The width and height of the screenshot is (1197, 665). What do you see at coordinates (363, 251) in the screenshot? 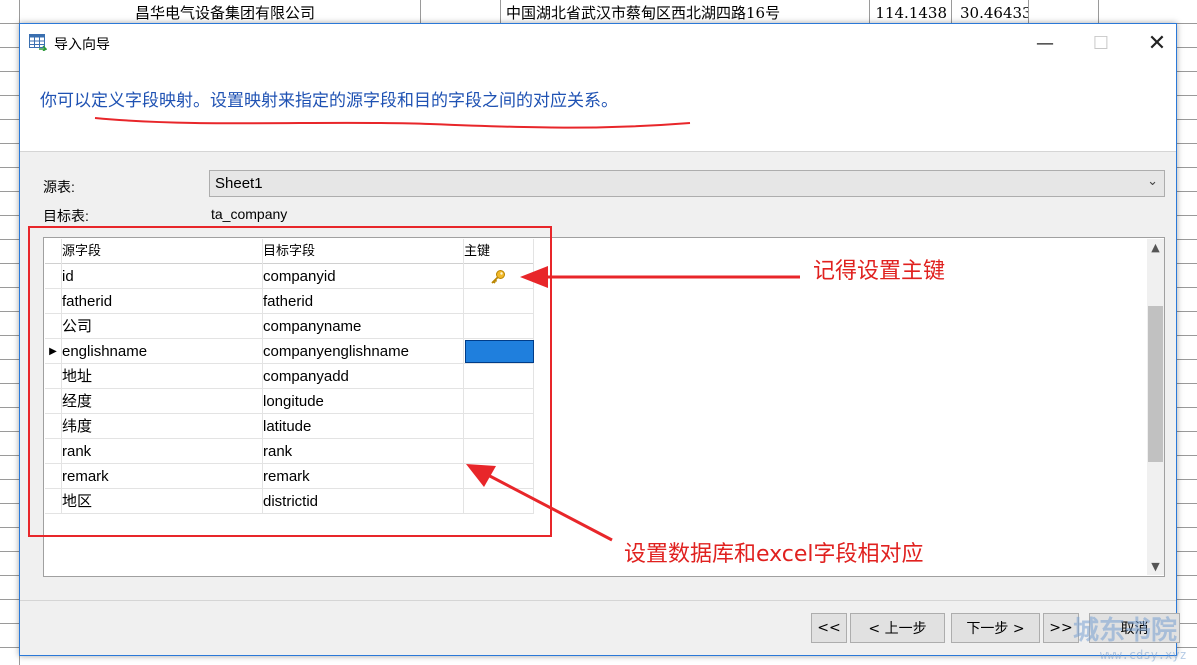
I see `column-header-target: 目标字段` at bounding box center [363, 251].